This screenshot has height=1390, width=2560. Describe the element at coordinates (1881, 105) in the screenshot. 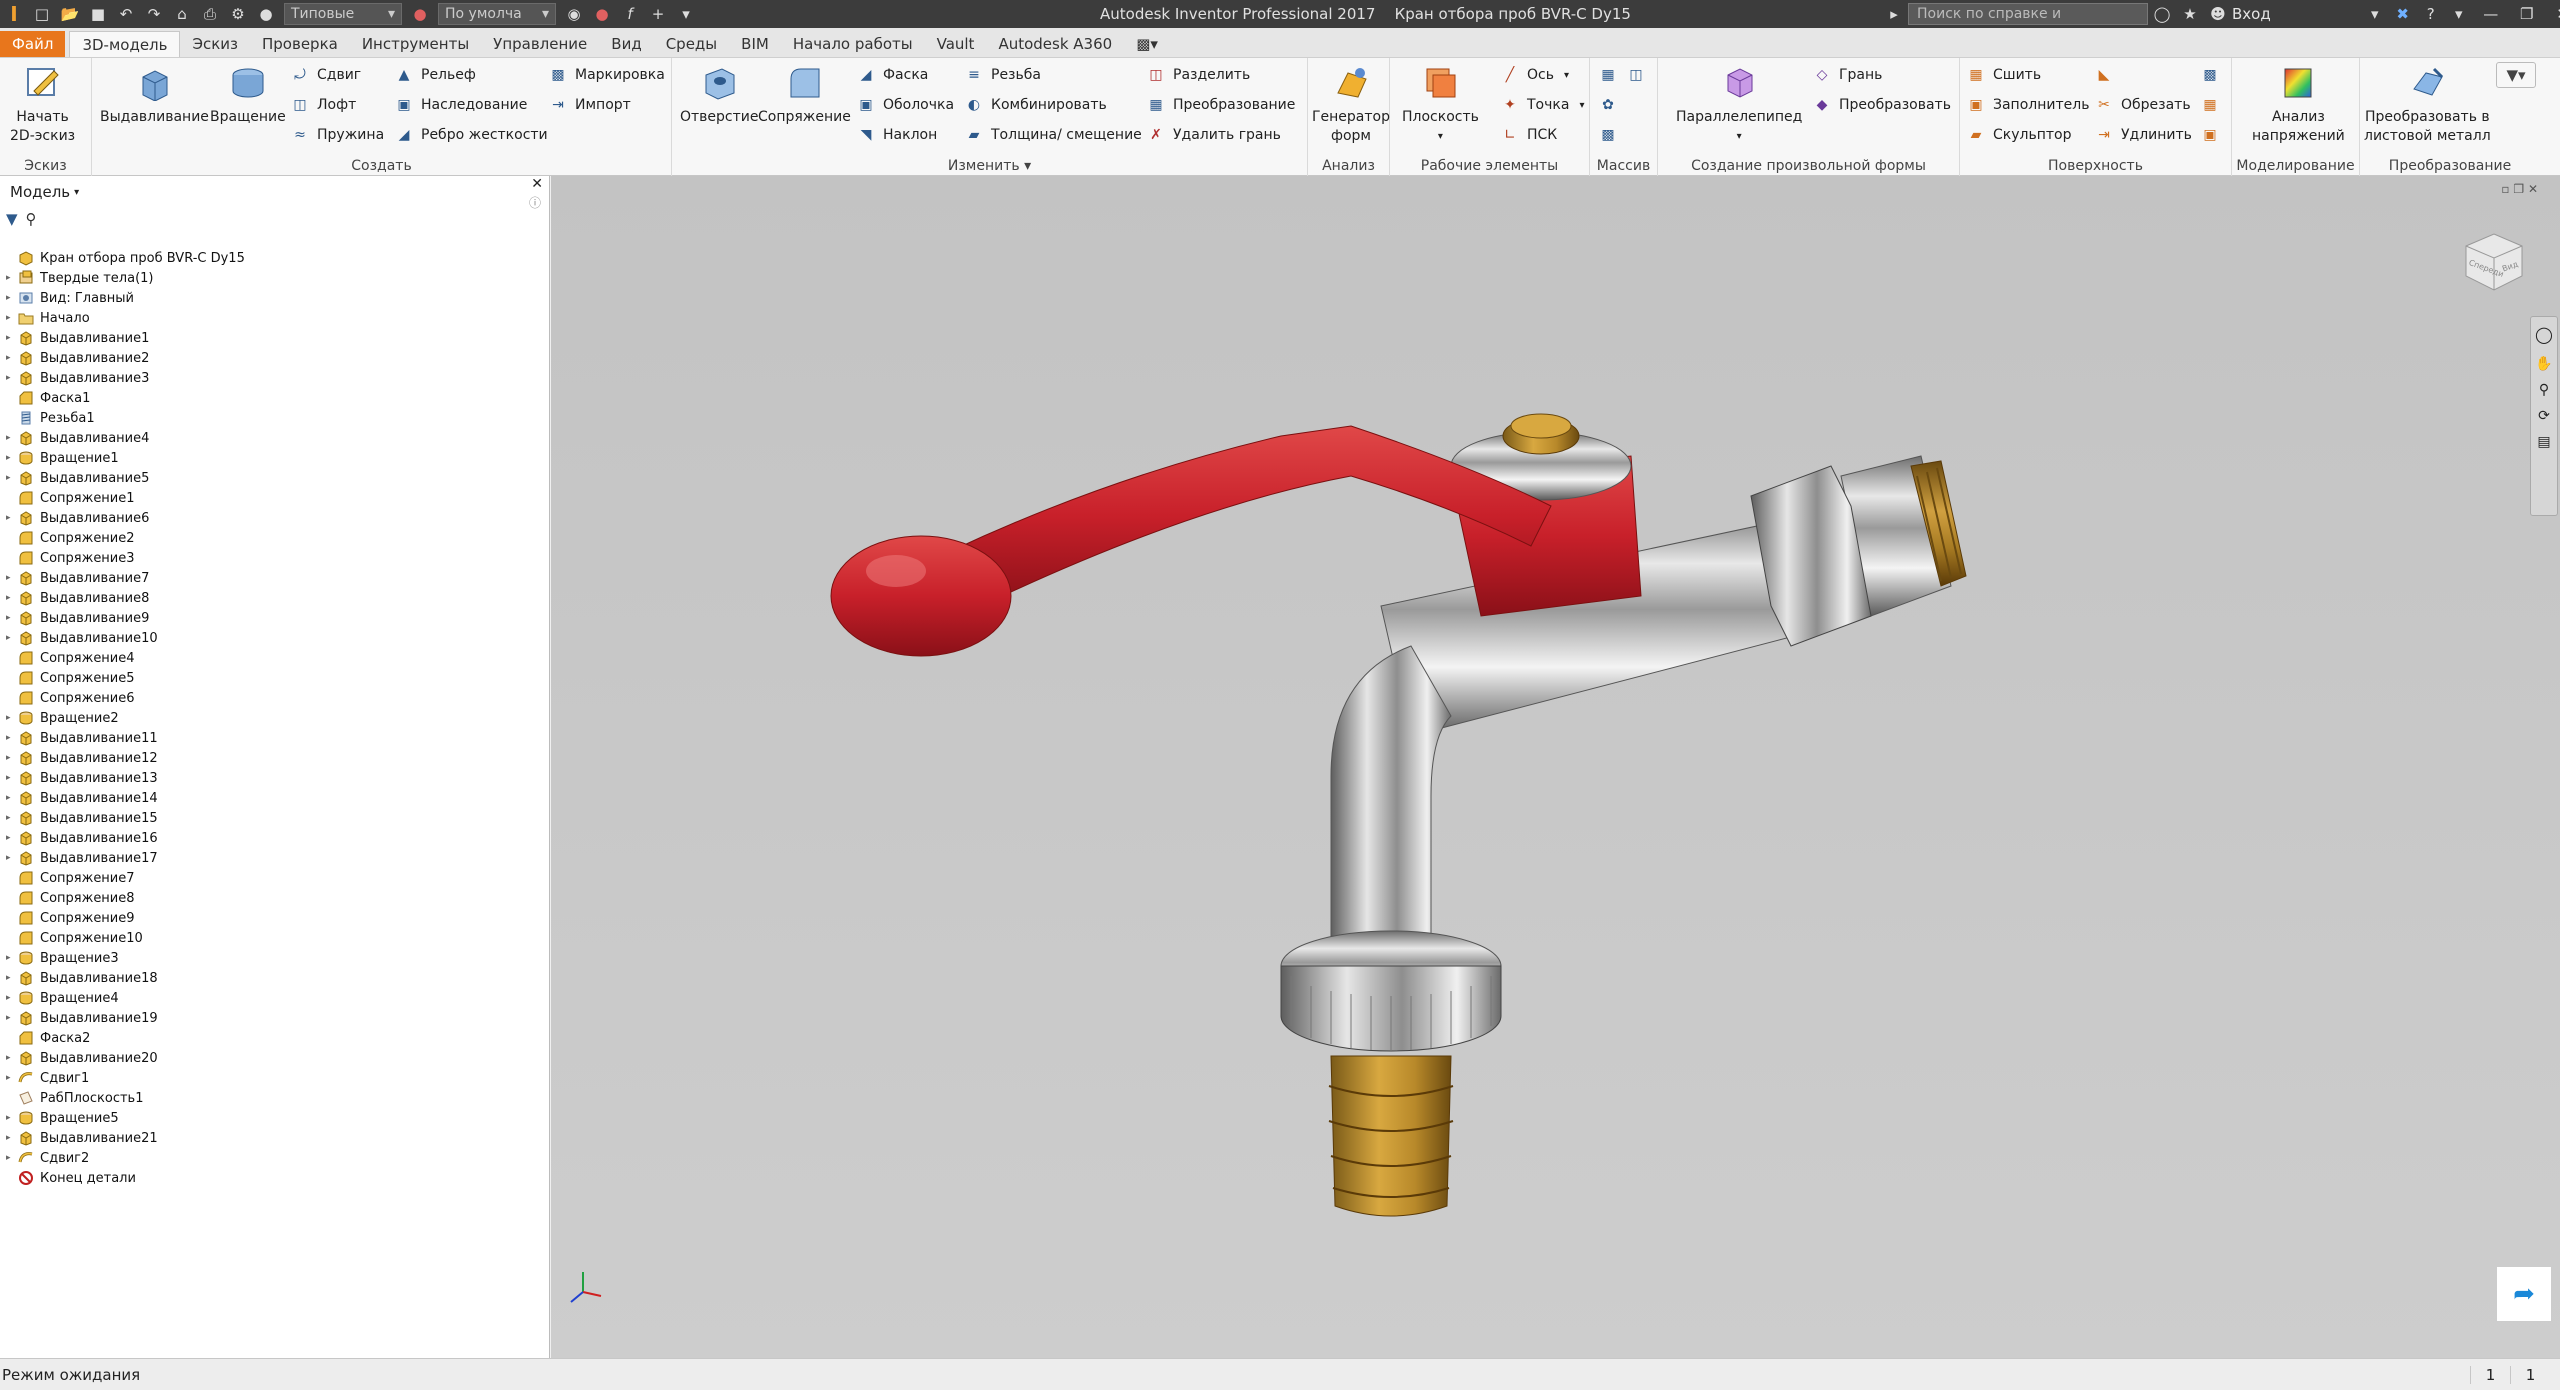

I see `freeform-convert-button: ◆ Преобразовать` at that location.